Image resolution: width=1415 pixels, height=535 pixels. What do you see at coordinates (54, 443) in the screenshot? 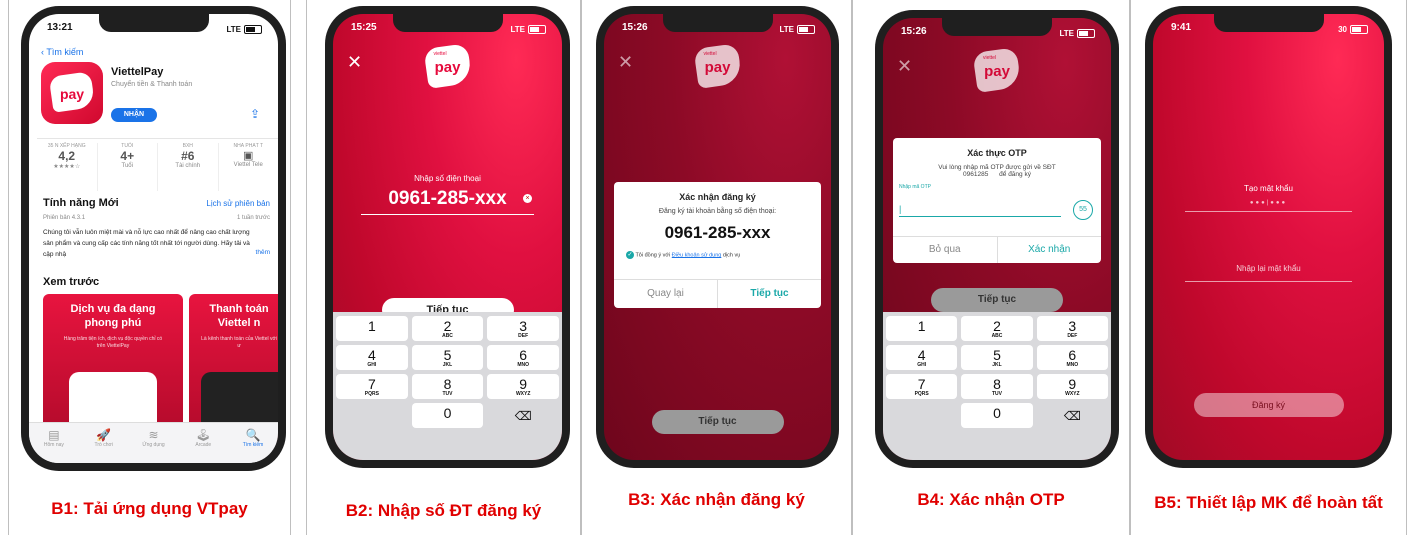
I see `tab-today: ▤ Hôm nay` at bounding box center [54, 443].